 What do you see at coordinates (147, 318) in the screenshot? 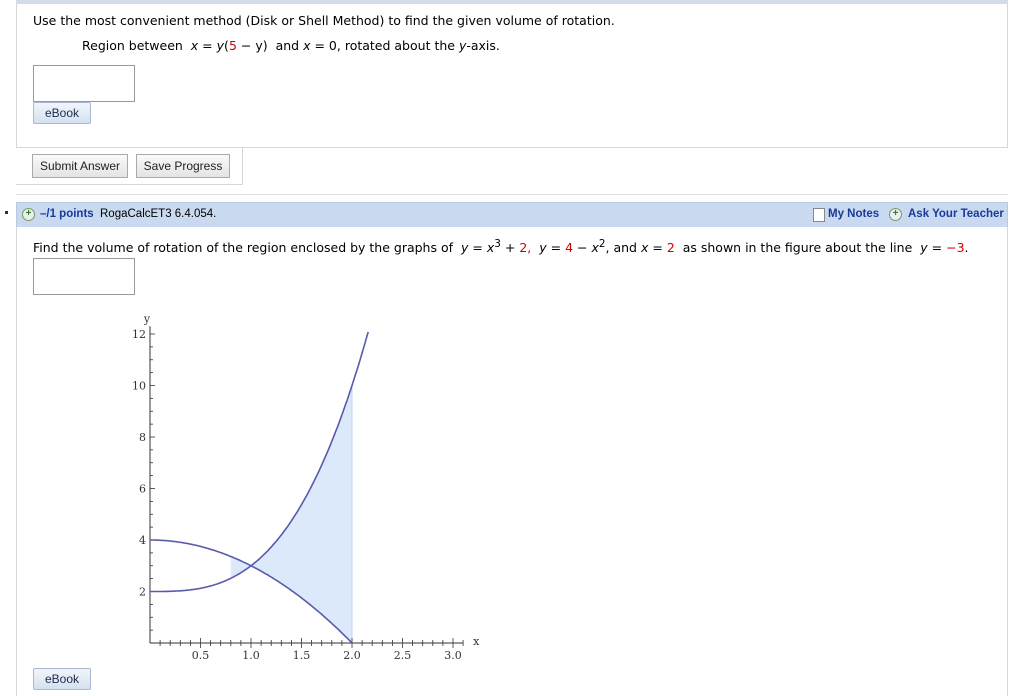
I see `y-axis-label: y` at bounding box center [147, 318].